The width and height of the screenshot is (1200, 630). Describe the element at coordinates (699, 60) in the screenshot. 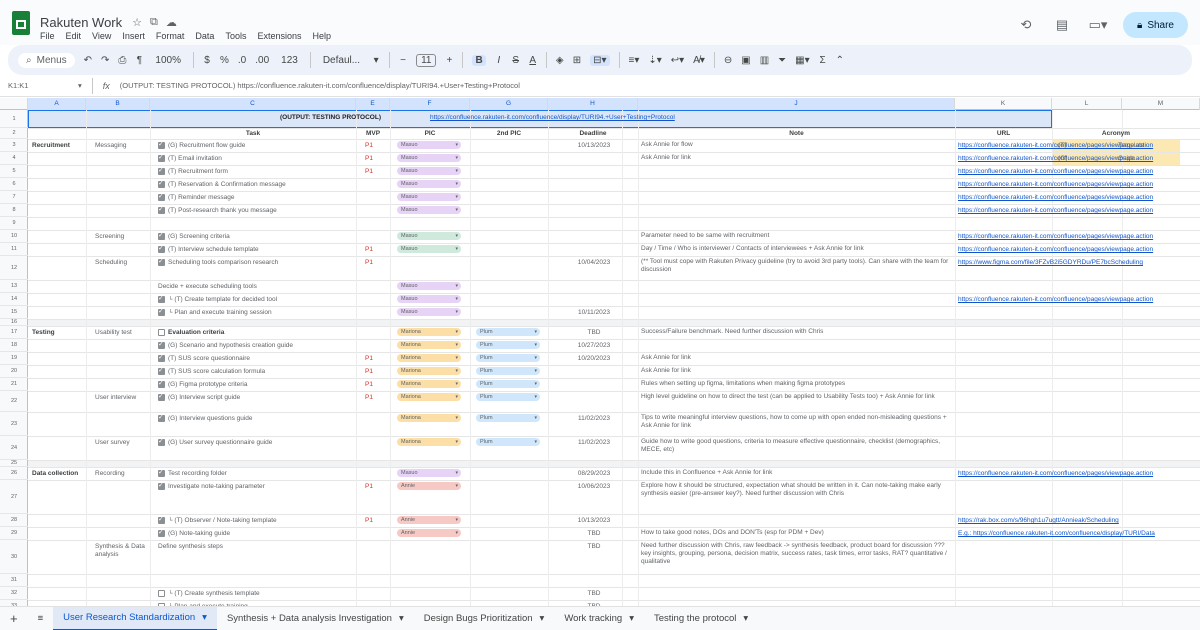

I see `text-rotation-icon: A̸▾` at that location.